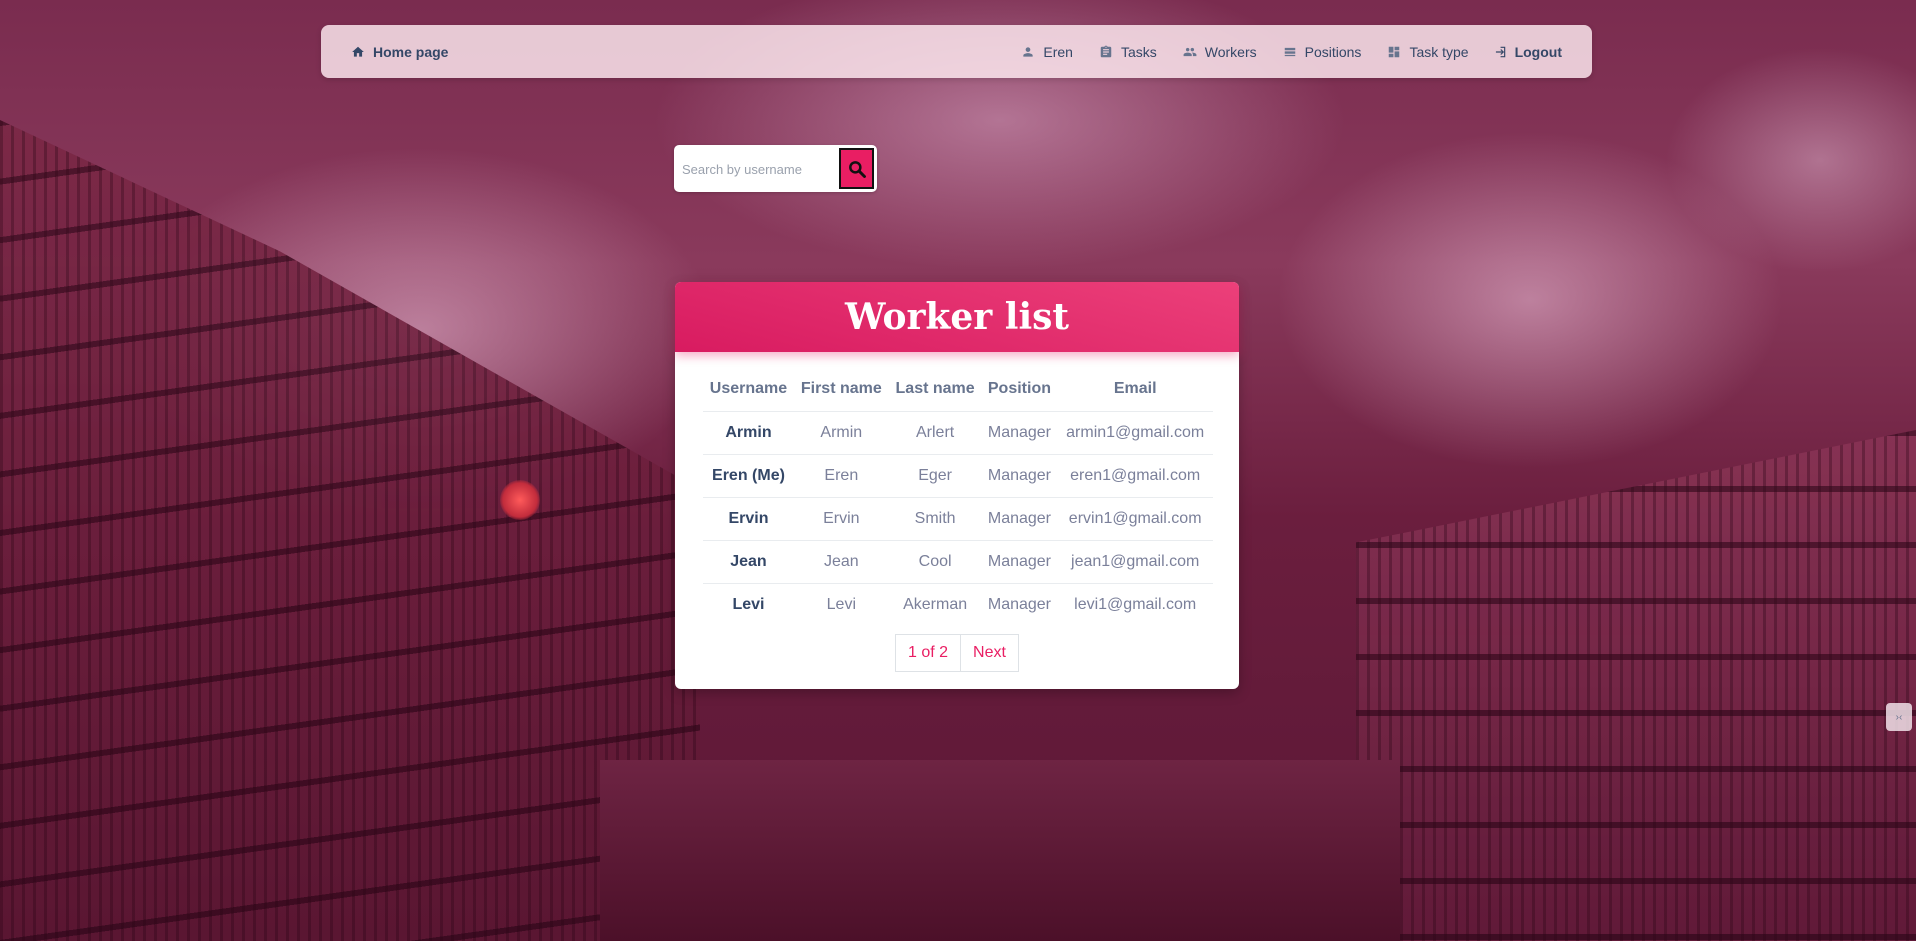 This screenshot has height=941, width=1916. I want to click on last-name-cell: Arlert, so click(935, 433).